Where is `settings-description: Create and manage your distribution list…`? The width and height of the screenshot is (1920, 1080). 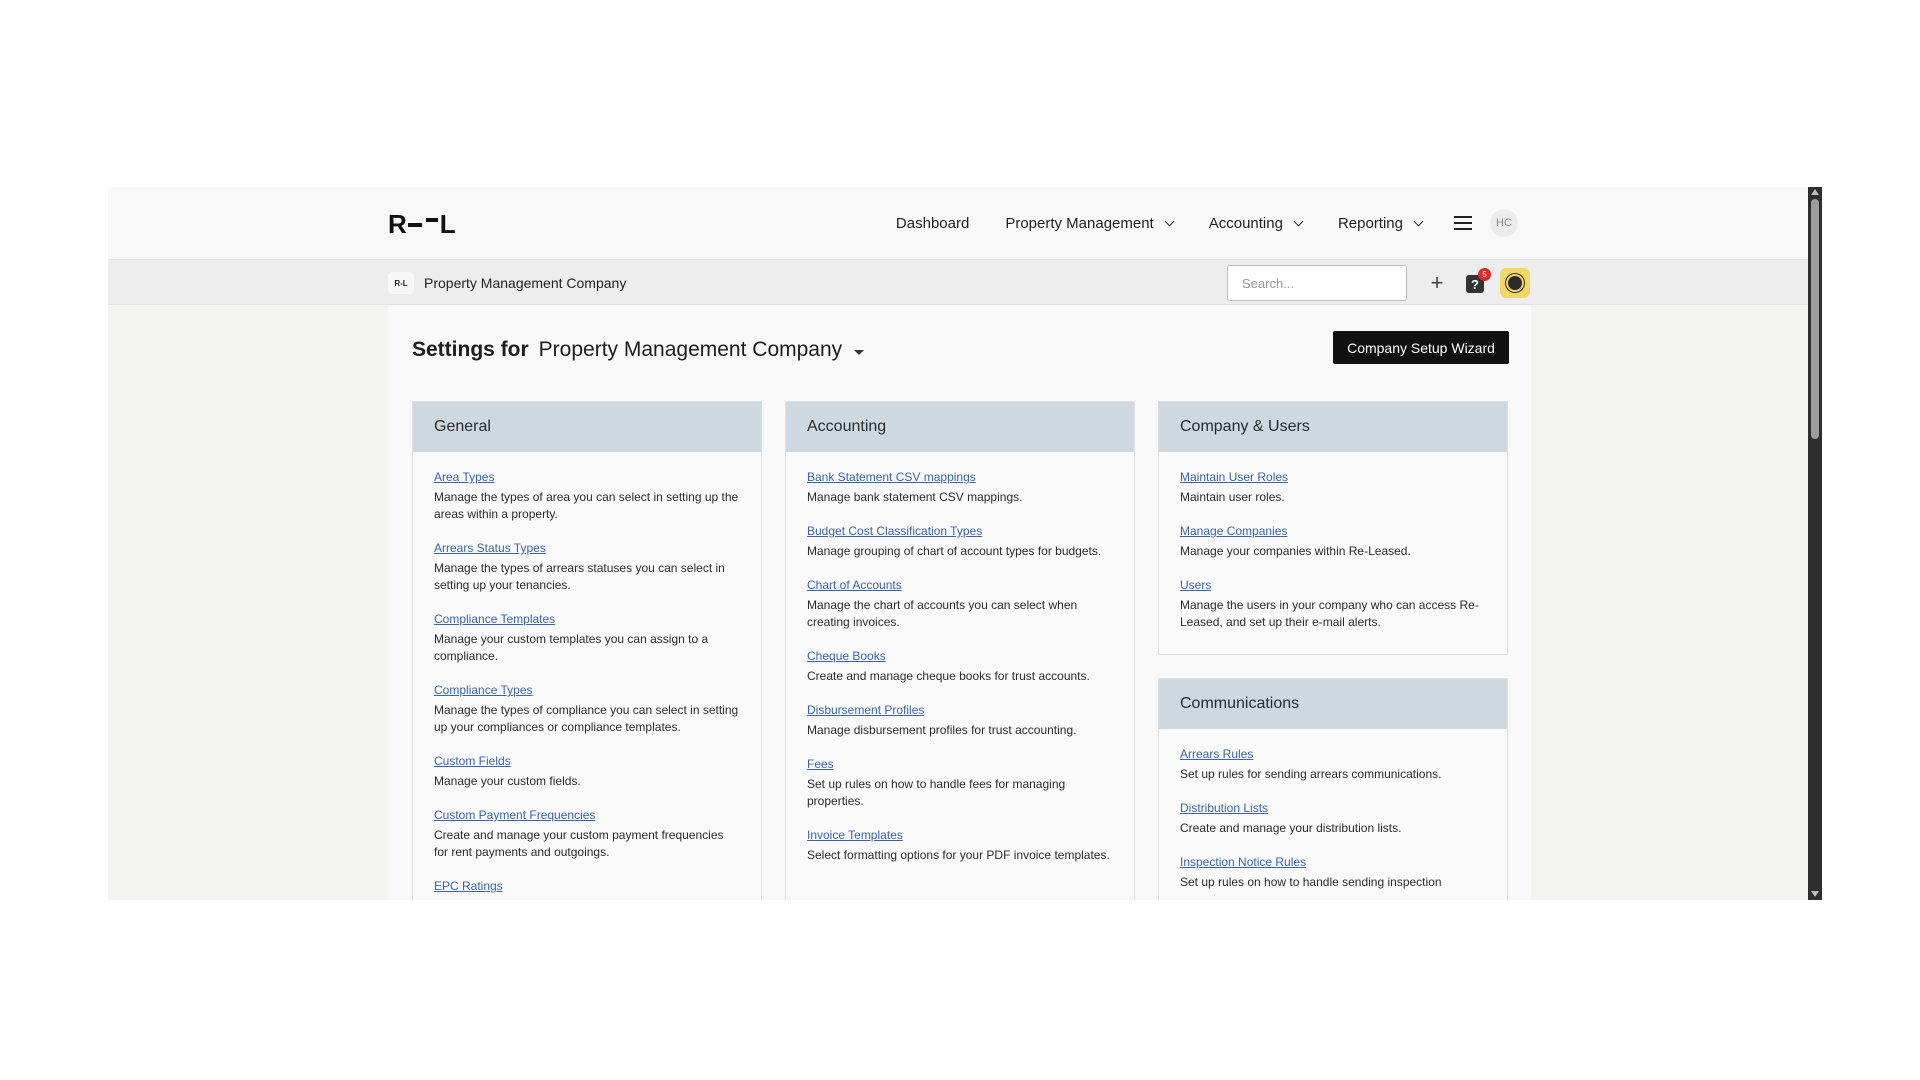
settings-description: Create and manage your distribution list… is located at coordinates (1291, 828).